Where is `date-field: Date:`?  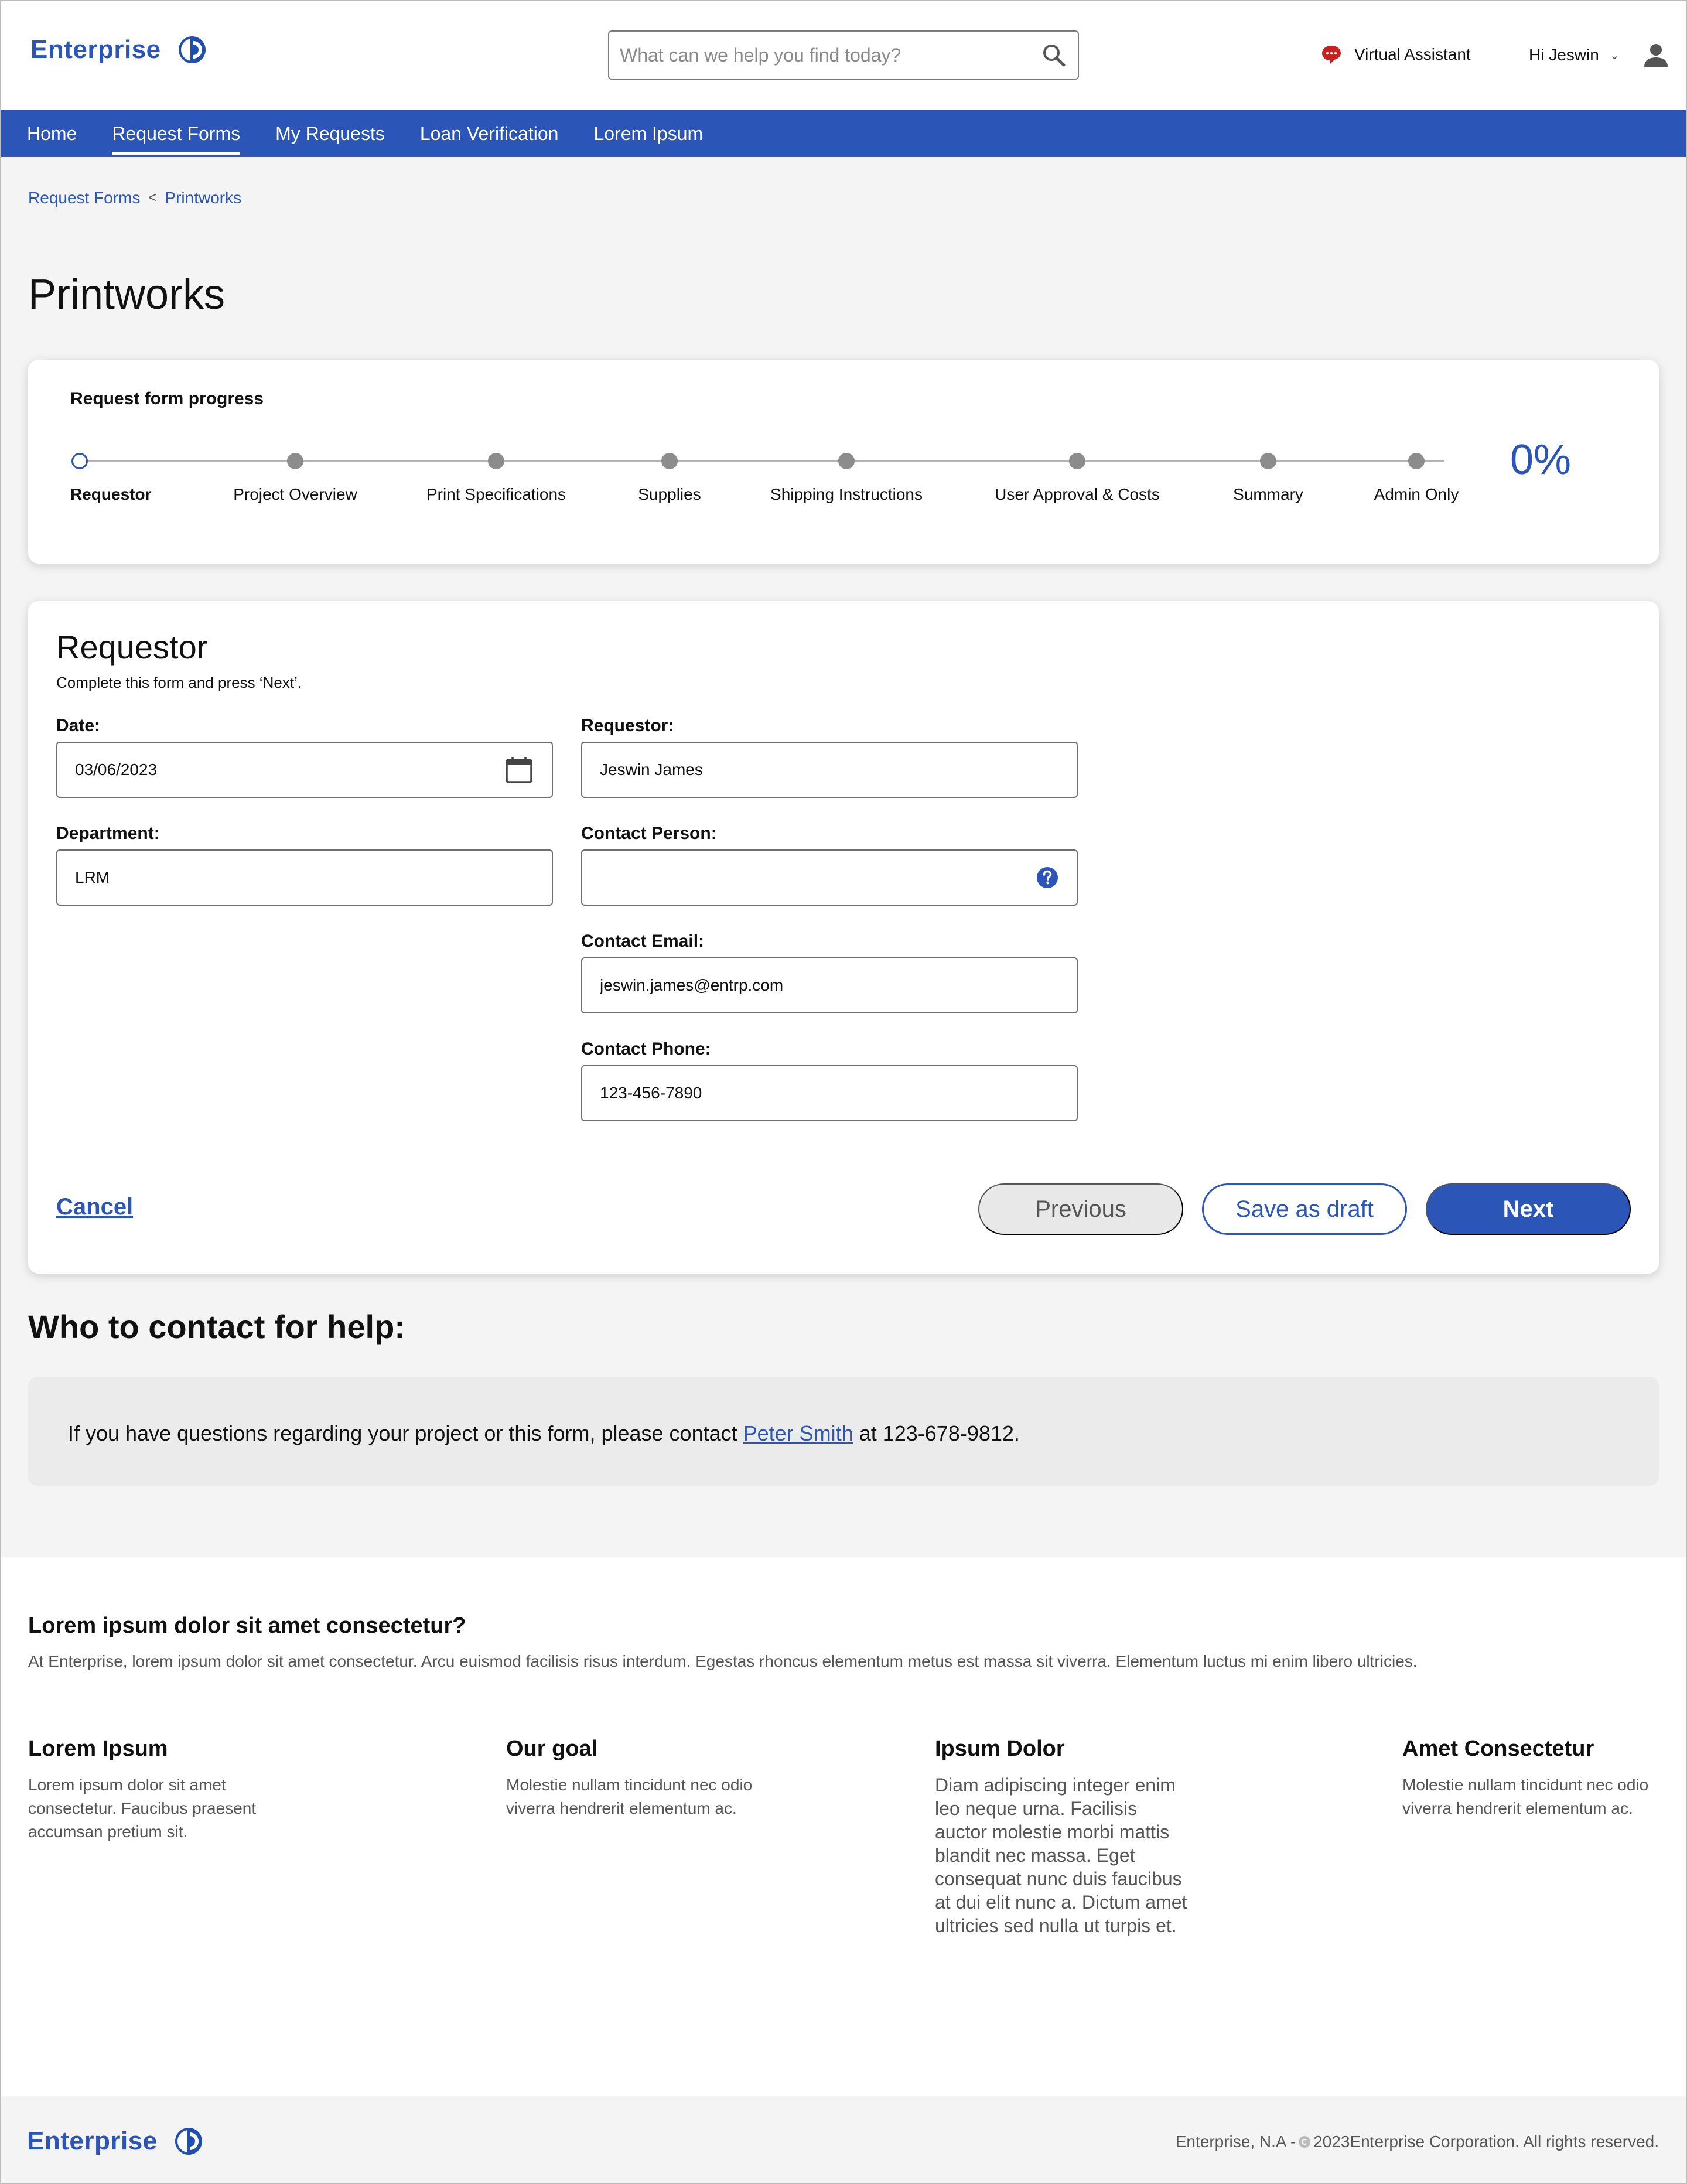 date-field: Date: is located at coordinates (304, 757).